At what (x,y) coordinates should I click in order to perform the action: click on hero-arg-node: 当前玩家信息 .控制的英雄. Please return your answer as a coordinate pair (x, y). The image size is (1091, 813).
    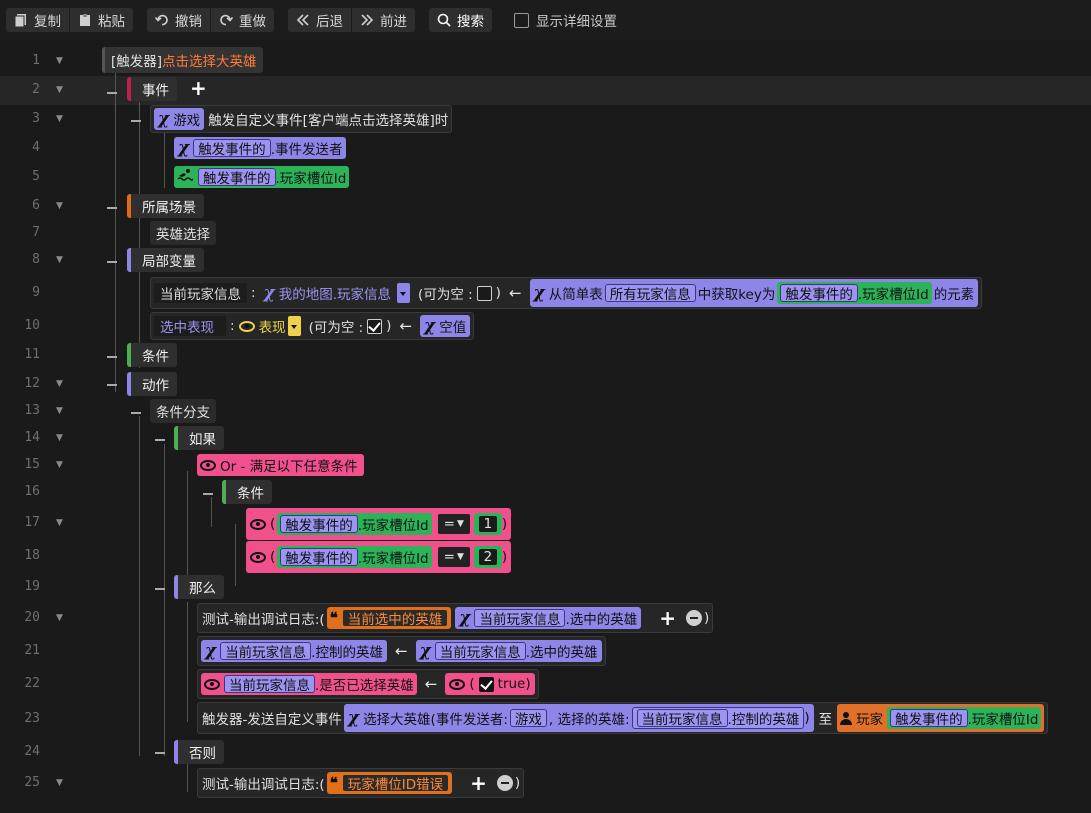
    Looking at the image, I should click on (718, 718).